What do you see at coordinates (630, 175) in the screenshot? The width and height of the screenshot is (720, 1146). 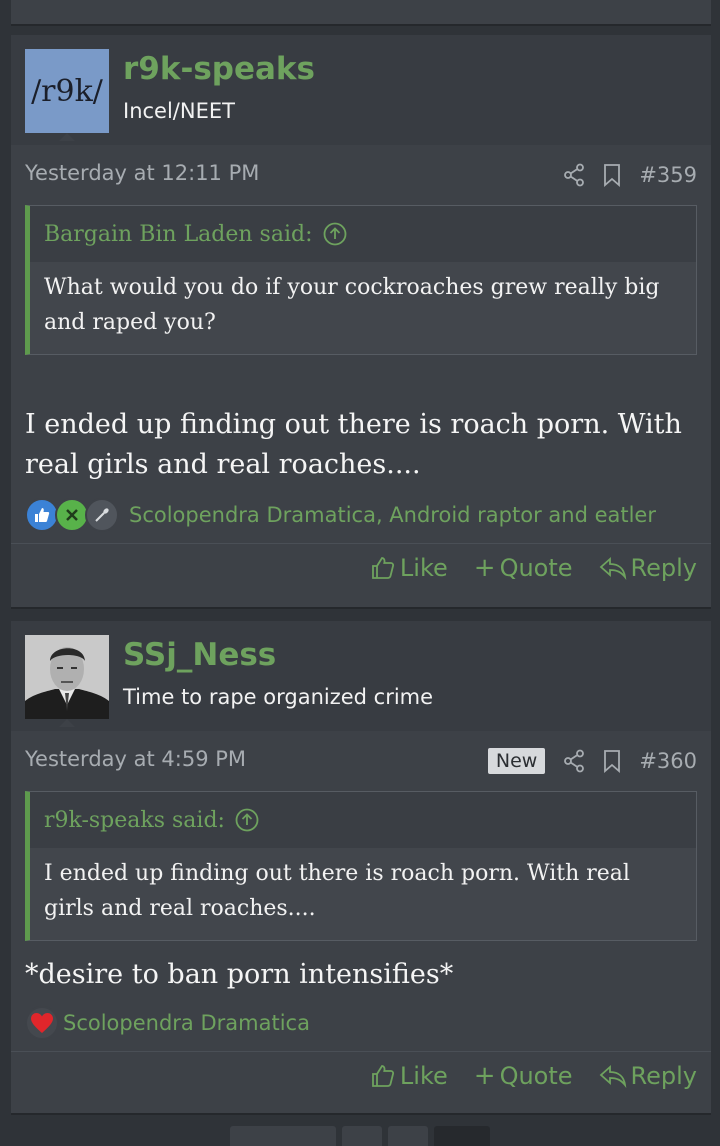 I see `post-meta-actions: #359` at bounding box center [630, 175].